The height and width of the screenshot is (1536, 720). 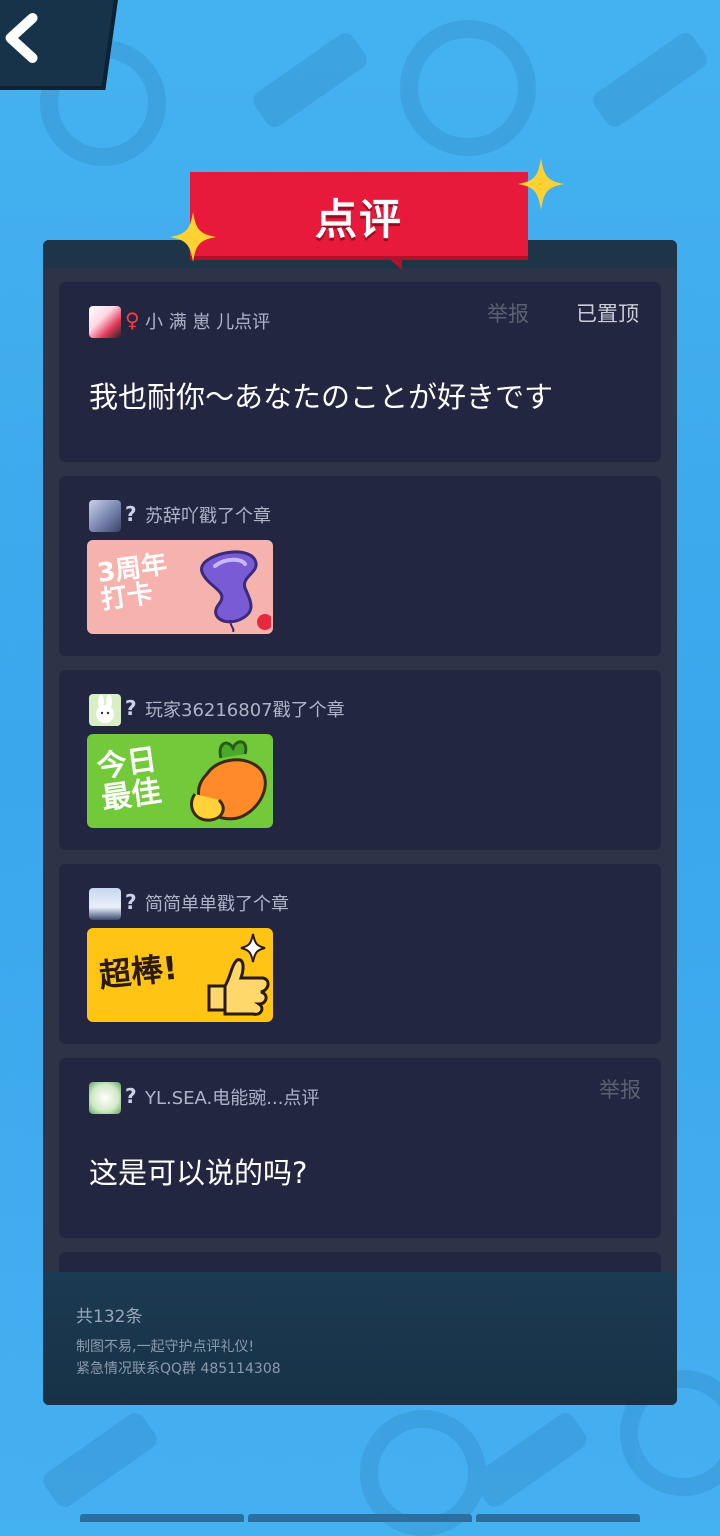 What do you see at coordinates (232, 1098) in the screenshot?
I see `review-user-label: YL.SEA.电能豌...点评` at bounding box center [232, 1098].